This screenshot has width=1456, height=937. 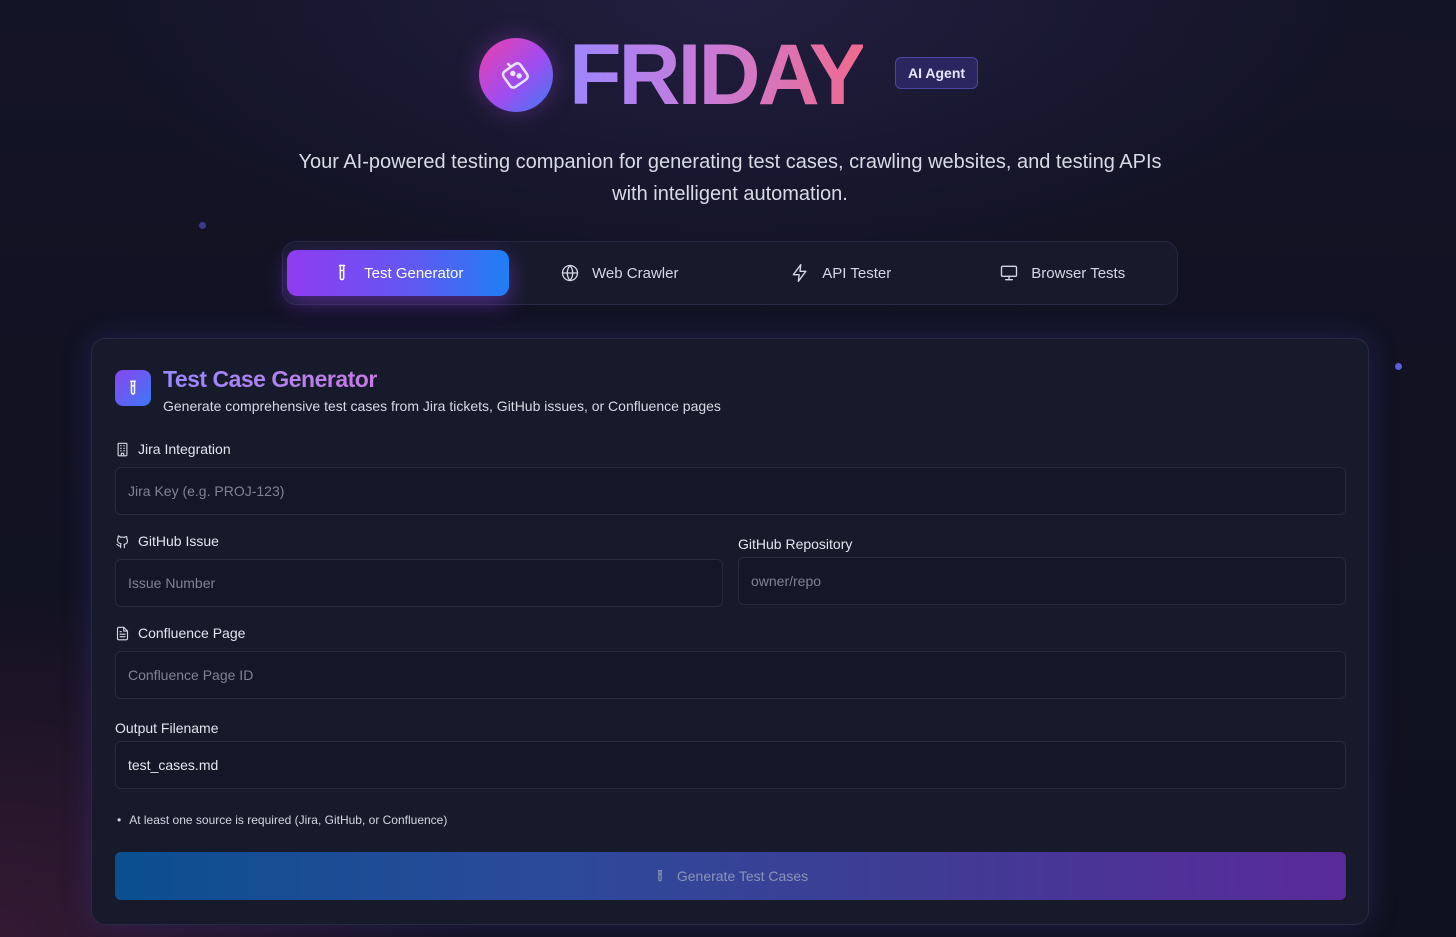 What do you see at coordinates (730, 491) in the screenshot?
I see `jira-key-input: Jira Key (e.g. PROJ-123)` at bounding box center [730, 491].